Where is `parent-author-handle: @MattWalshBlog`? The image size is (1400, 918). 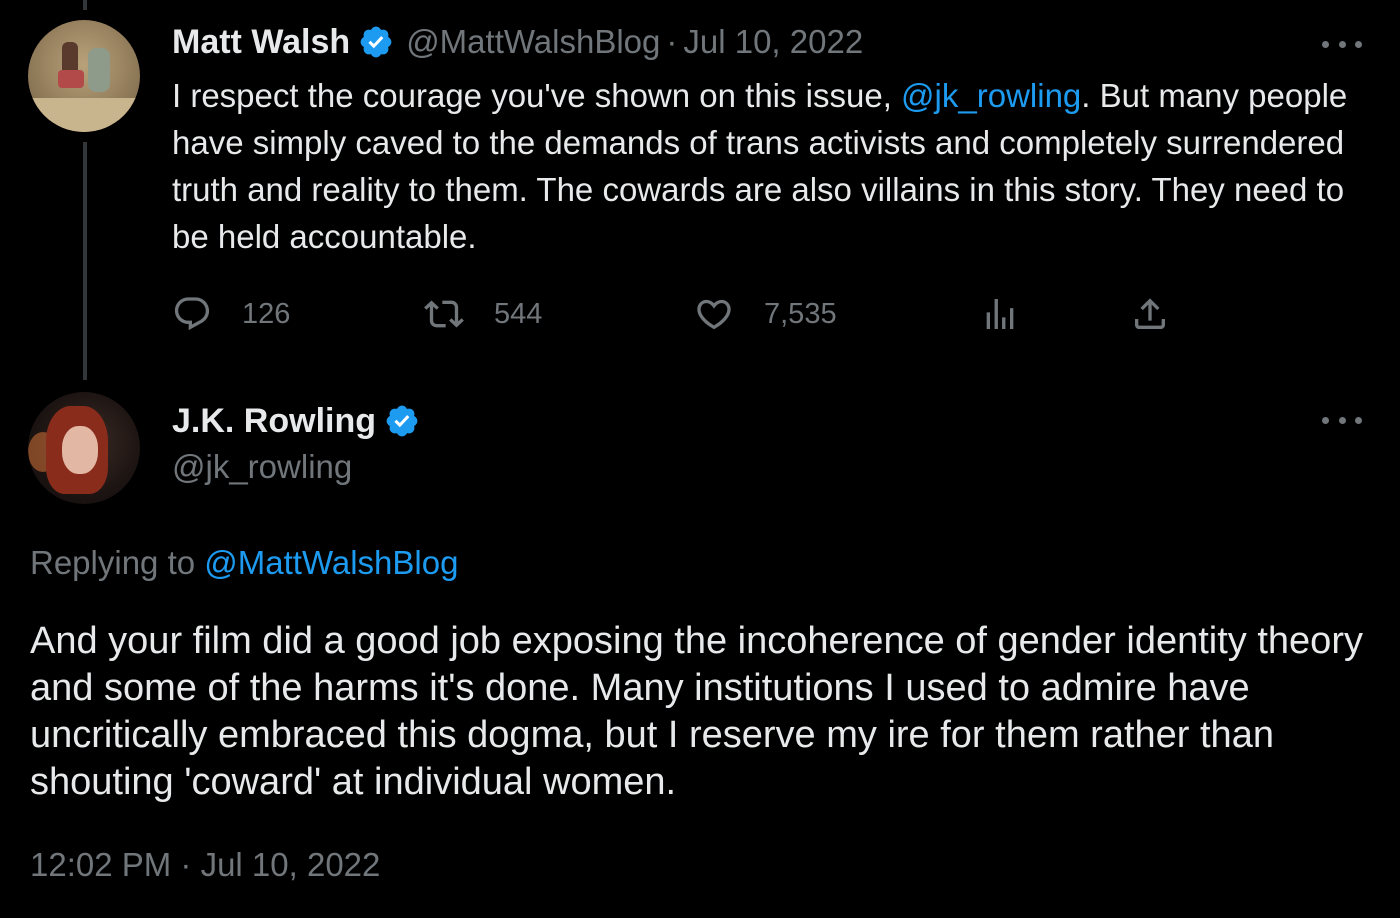 parent-author-handle: @MattWalshBlog is located at coordinates (533, 42).